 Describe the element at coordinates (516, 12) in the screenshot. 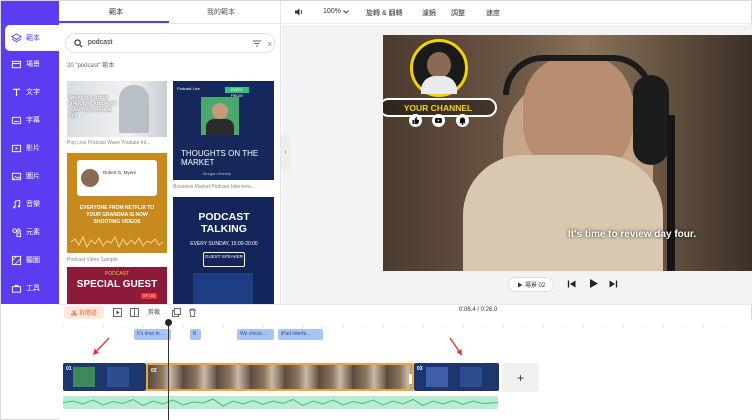

I see `toolbar: 100% 旋轉 & 翻轉 濾鏡 調整 速度` at that location.